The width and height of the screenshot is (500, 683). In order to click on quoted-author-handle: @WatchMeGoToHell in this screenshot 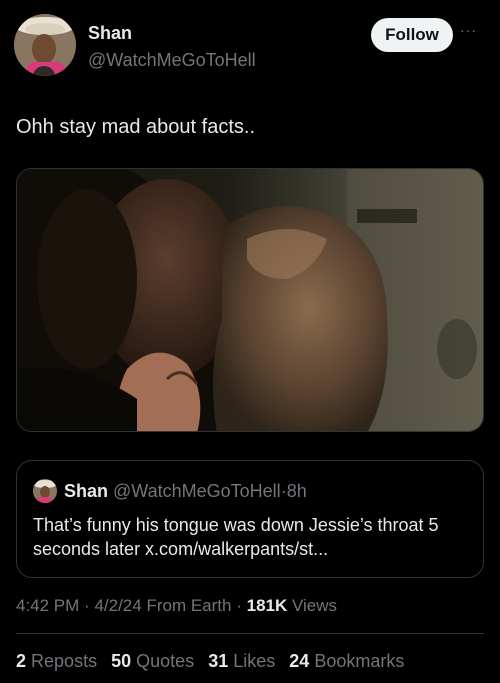, I will do `click(197, 491)`.